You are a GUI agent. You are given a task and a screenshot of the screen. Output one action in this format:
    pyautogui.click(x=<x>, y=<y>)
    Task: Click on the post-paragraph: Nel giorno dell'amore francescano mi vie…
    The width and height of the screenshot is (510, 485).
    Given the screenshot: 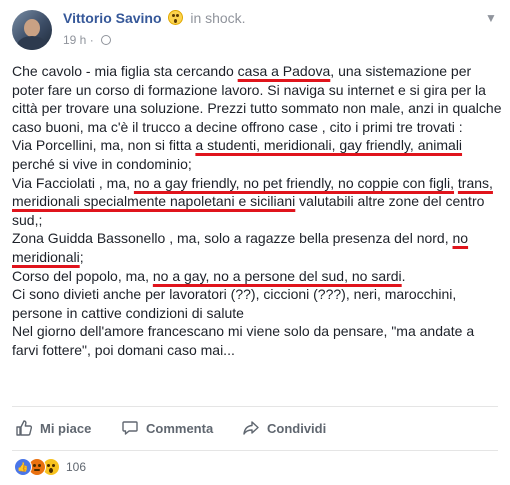 What is the action you would take?
    pyautogui.click(x=243, y=340)
    